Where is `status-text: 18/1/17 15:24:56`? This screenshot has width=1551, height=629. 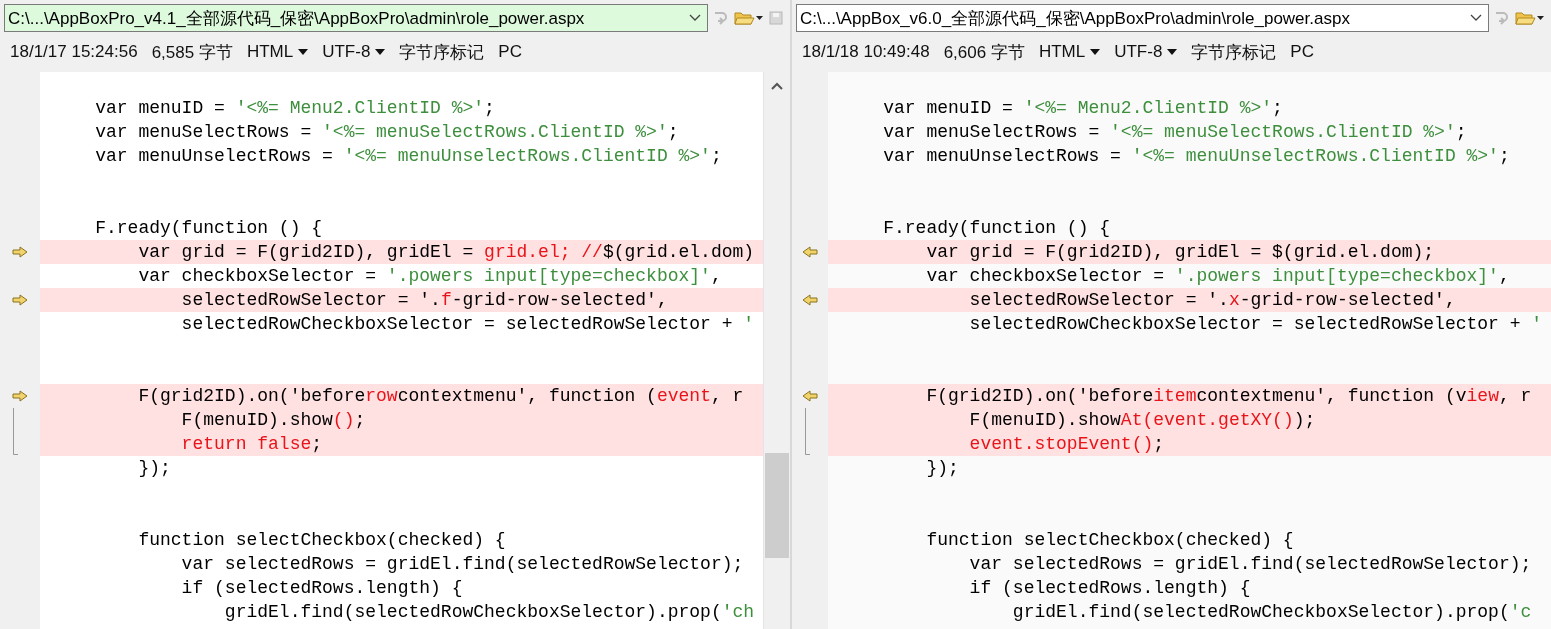
status-text: 18/1/17 15:24:56 is located at coordinates (74, 52).